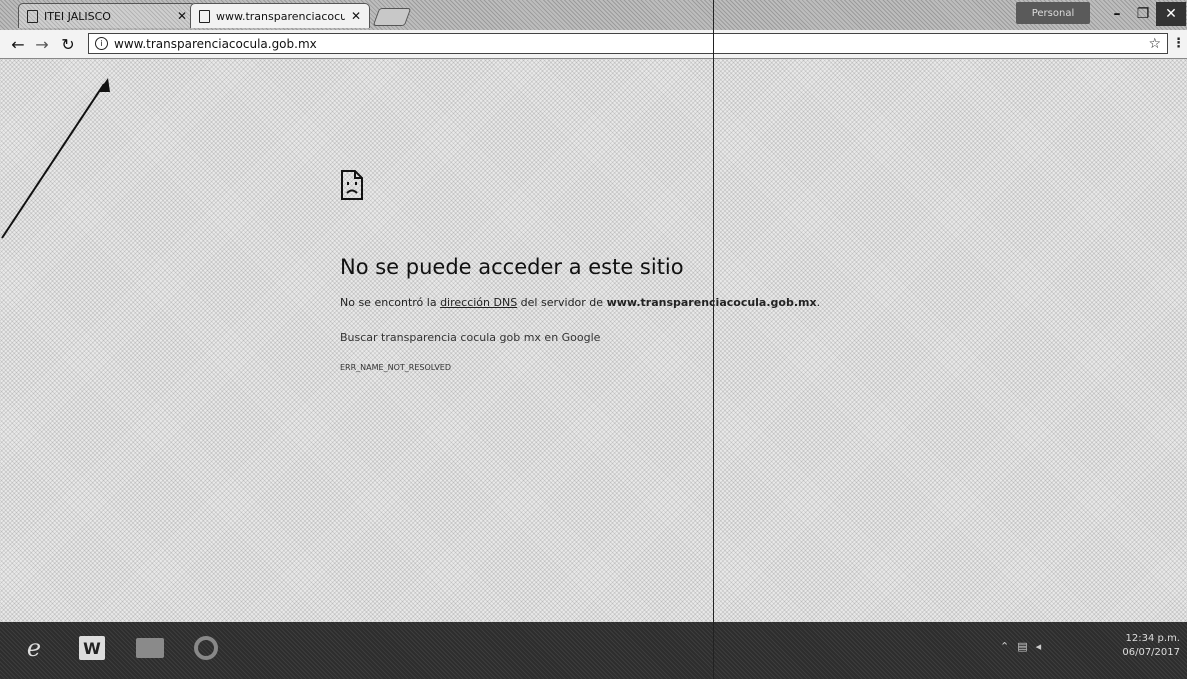 The height and width of the screenshot is (679, 1187). What do you see at coordinates (55, 158) in the screenshot?
I see `annotation-arrow` at bounding box center [55, 158].